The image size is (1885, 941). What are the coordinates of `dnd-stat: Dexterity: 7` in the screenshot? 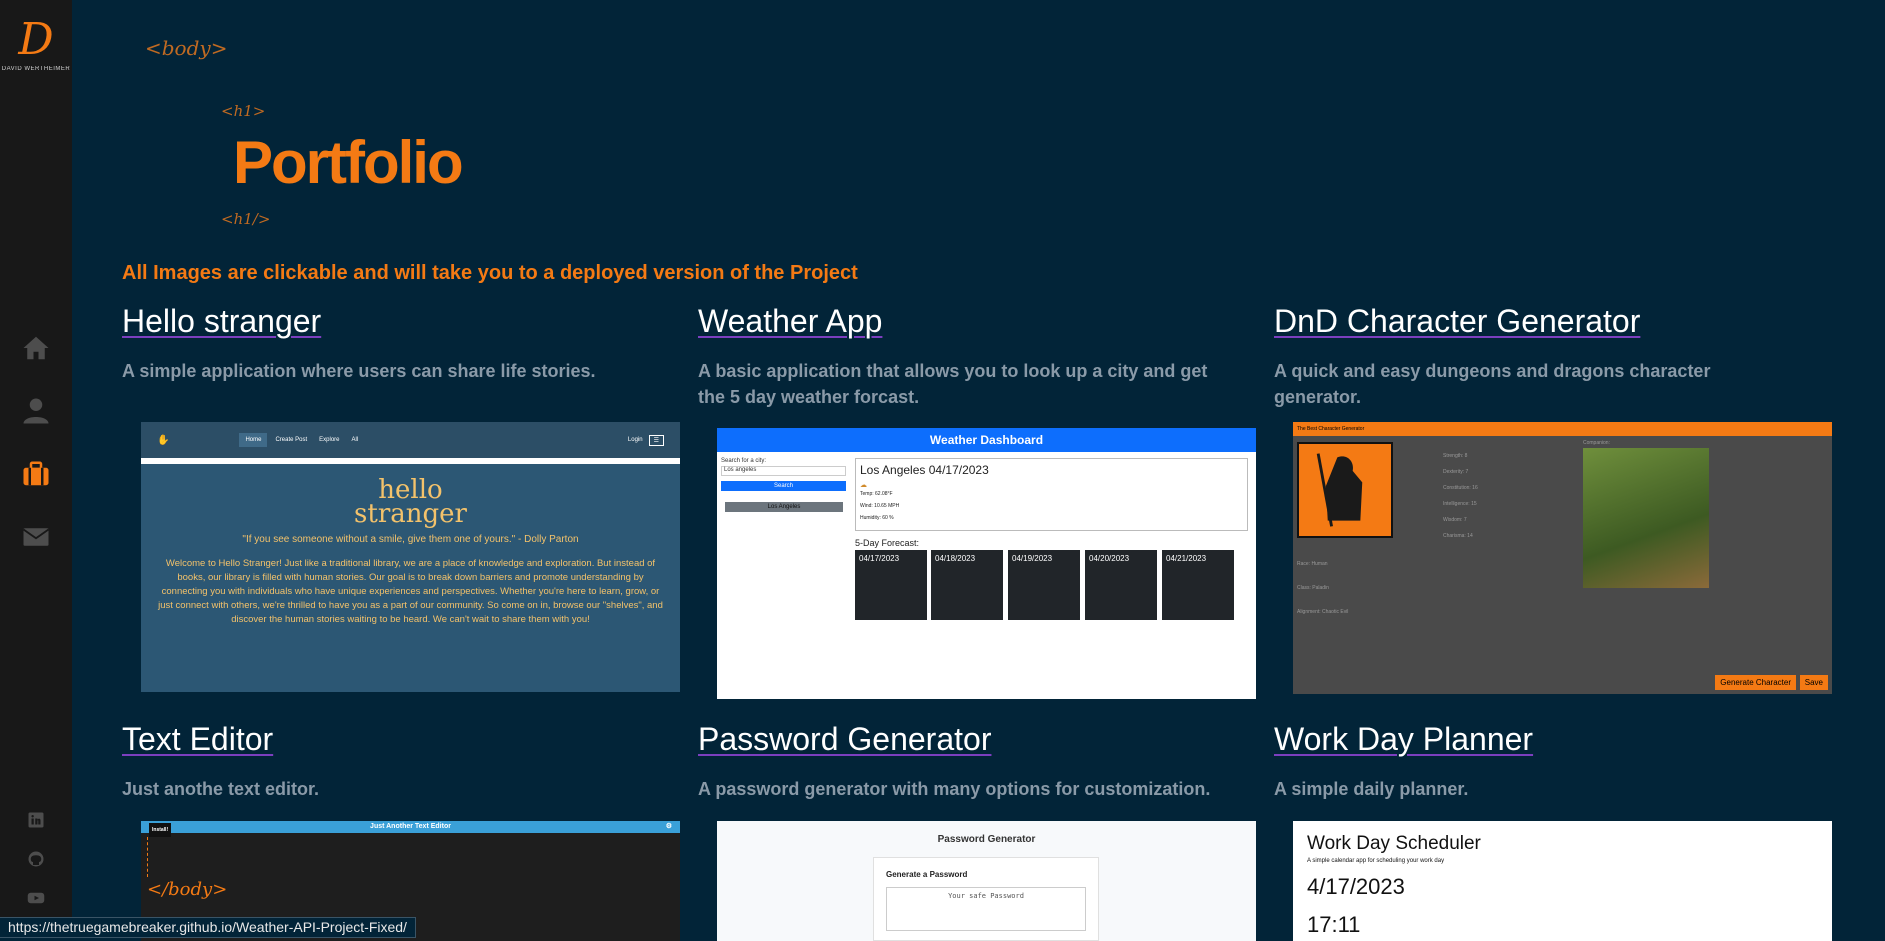 It's located at (1456, 472).